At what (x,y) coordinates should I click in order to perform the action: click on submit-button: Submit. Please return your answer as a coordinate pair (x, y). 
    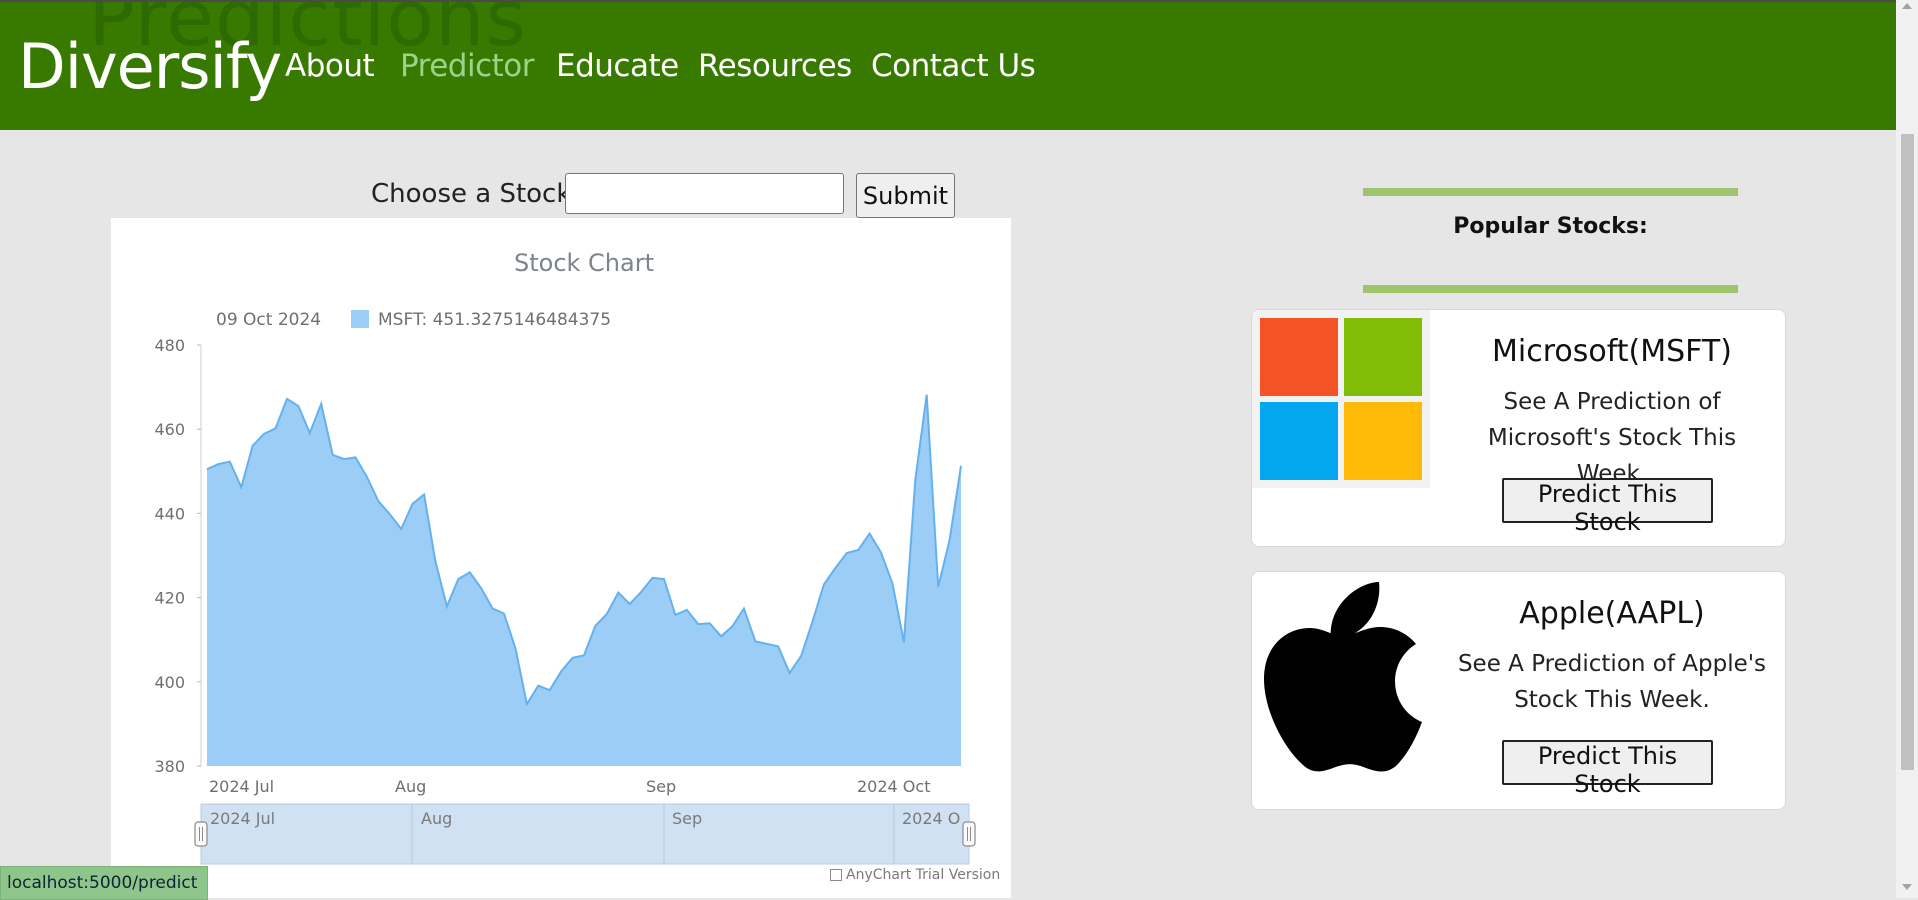
    Looking at the image, I should click on (905, 195).